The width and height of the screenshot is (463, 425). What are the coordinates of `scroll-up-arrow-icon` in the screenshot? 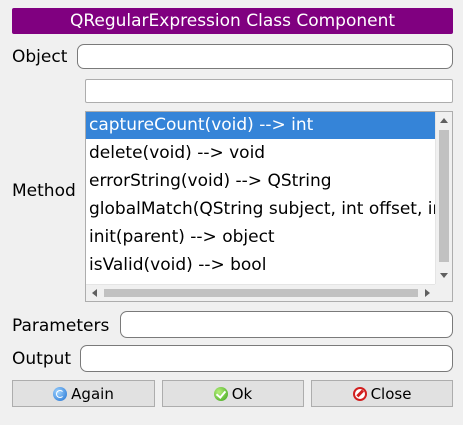 It's located at (444, 120).